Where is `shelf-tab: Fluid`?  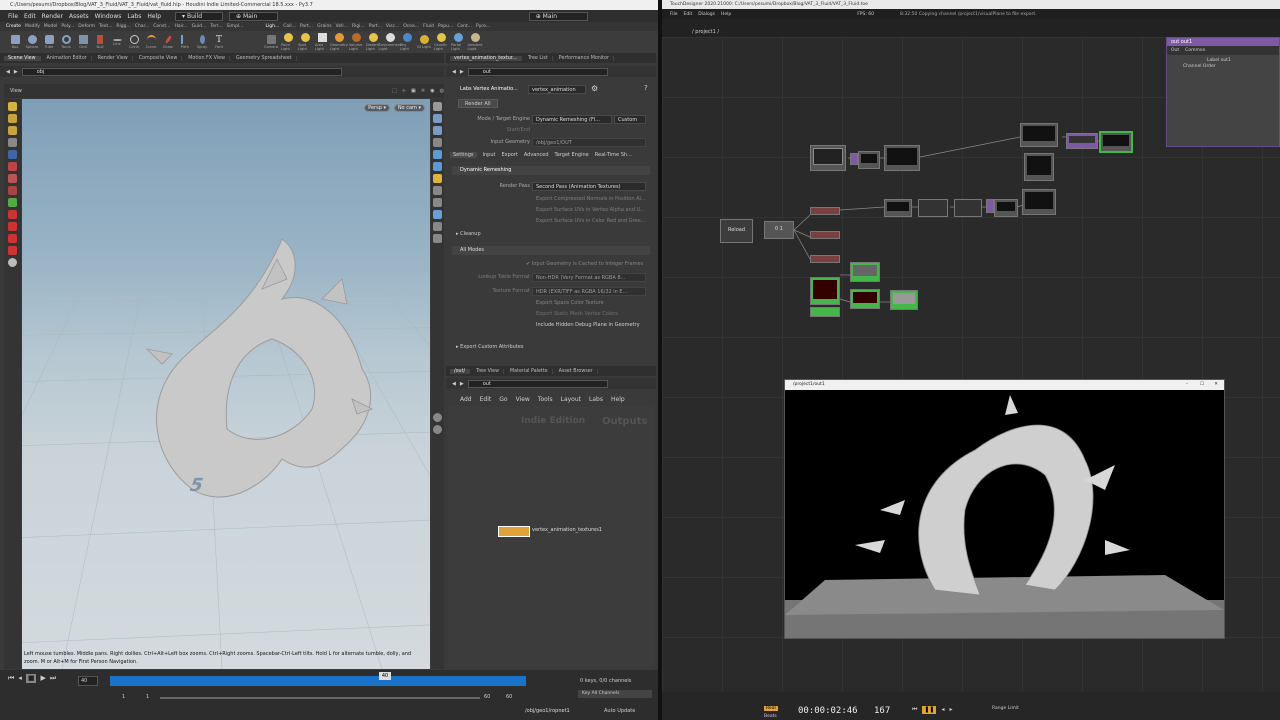
shelf-tab: Fluid is located at coordinates (428, 26).